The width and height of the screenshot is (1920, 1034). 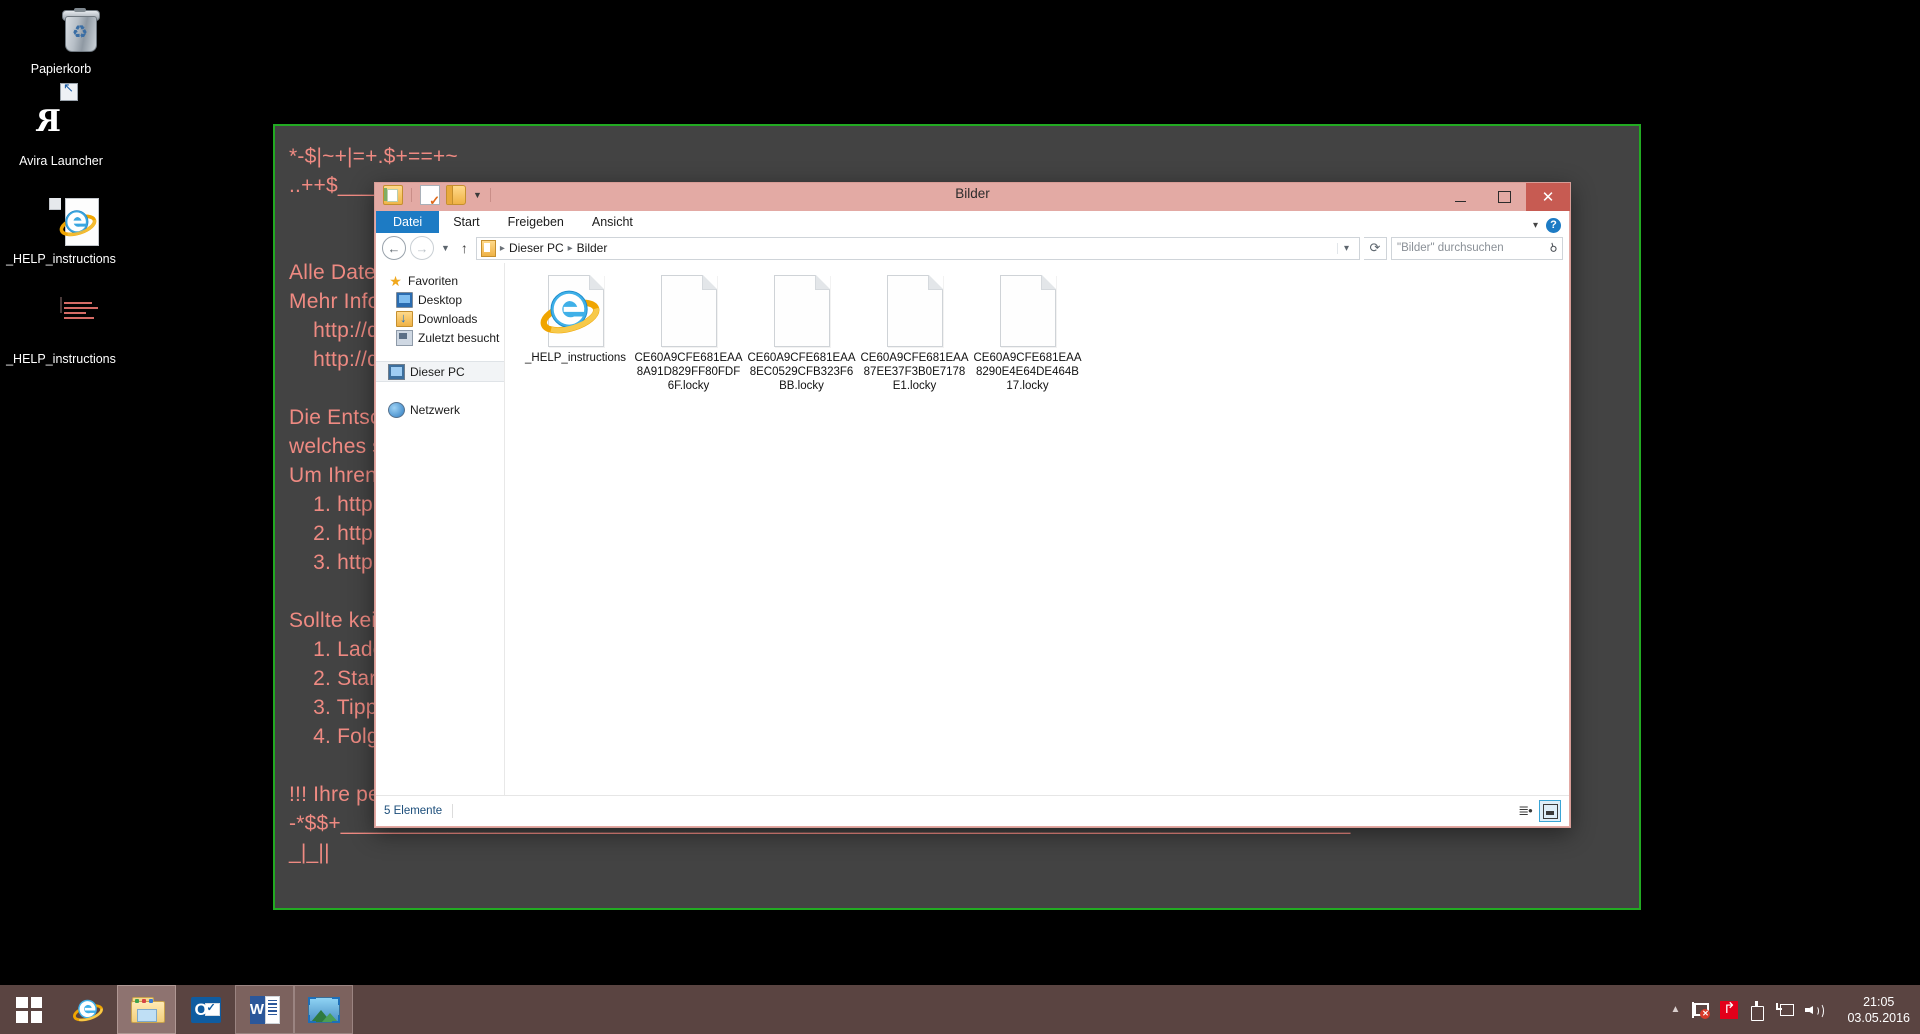 I want to click on sidebar-item-zuletzt-besucht: Zuletzt besucht, so click(x=440, y=337).